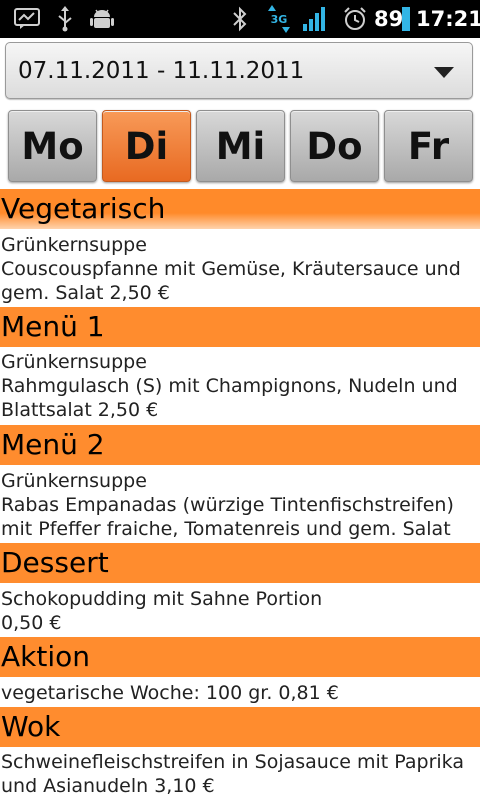 The width and height of the screenshot is (480, 800). What do you see at coordinates (240, 727) in the screenshot?
I see `category-header-wok: Wok` at bounding box center [240, 727].